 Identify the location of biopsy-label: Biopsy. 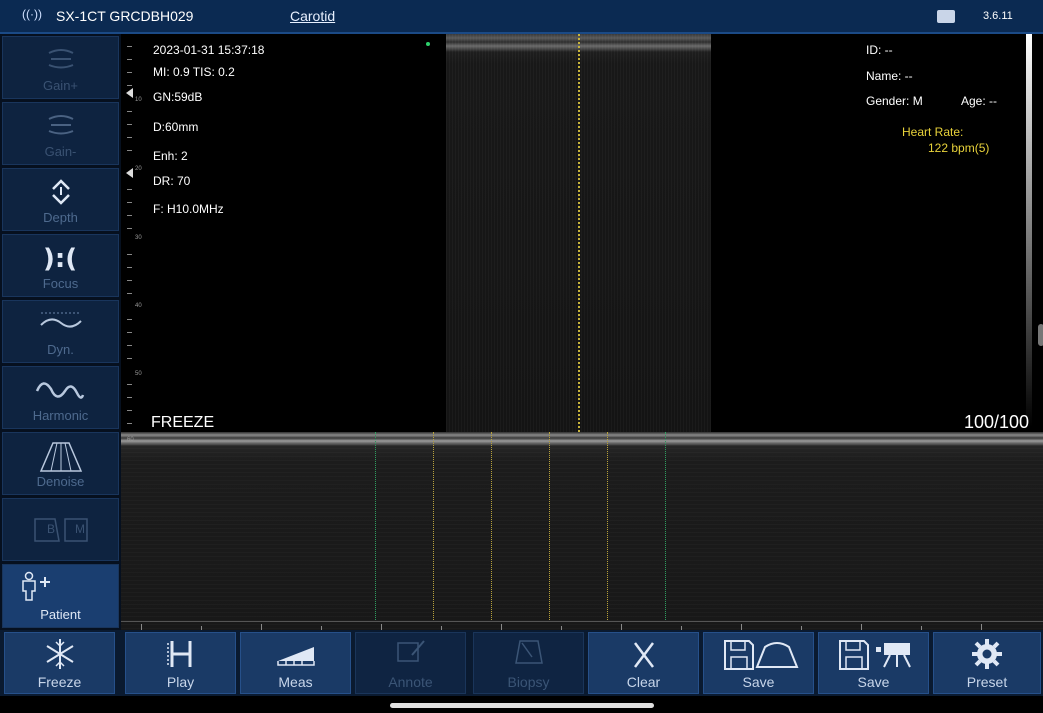
(528, 682).